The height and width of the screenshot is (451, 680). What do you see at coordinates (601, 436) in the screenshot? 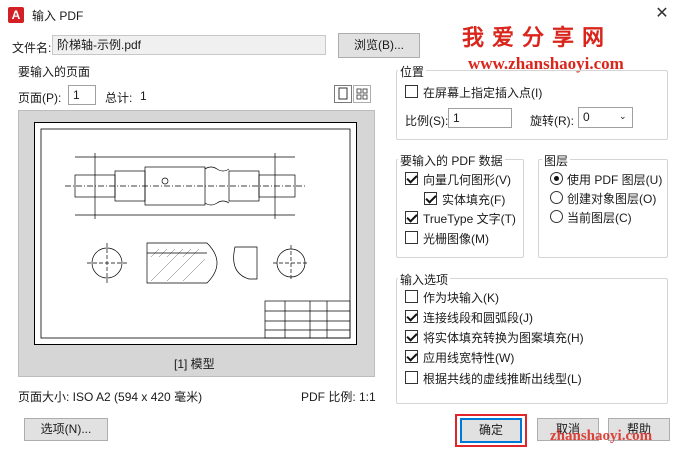
I see `watermark-url-bottom: zhanshaoyi.com` at bounding box center [601, 436].